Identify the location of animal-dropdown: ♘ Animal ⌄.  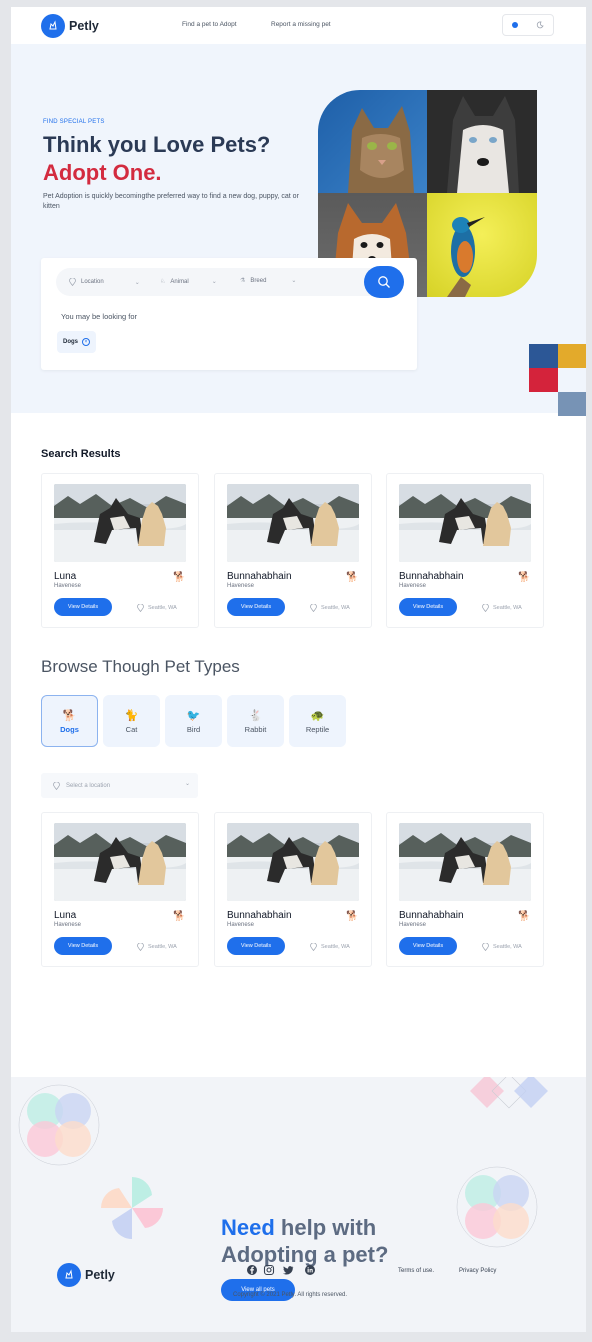
(188, 282).